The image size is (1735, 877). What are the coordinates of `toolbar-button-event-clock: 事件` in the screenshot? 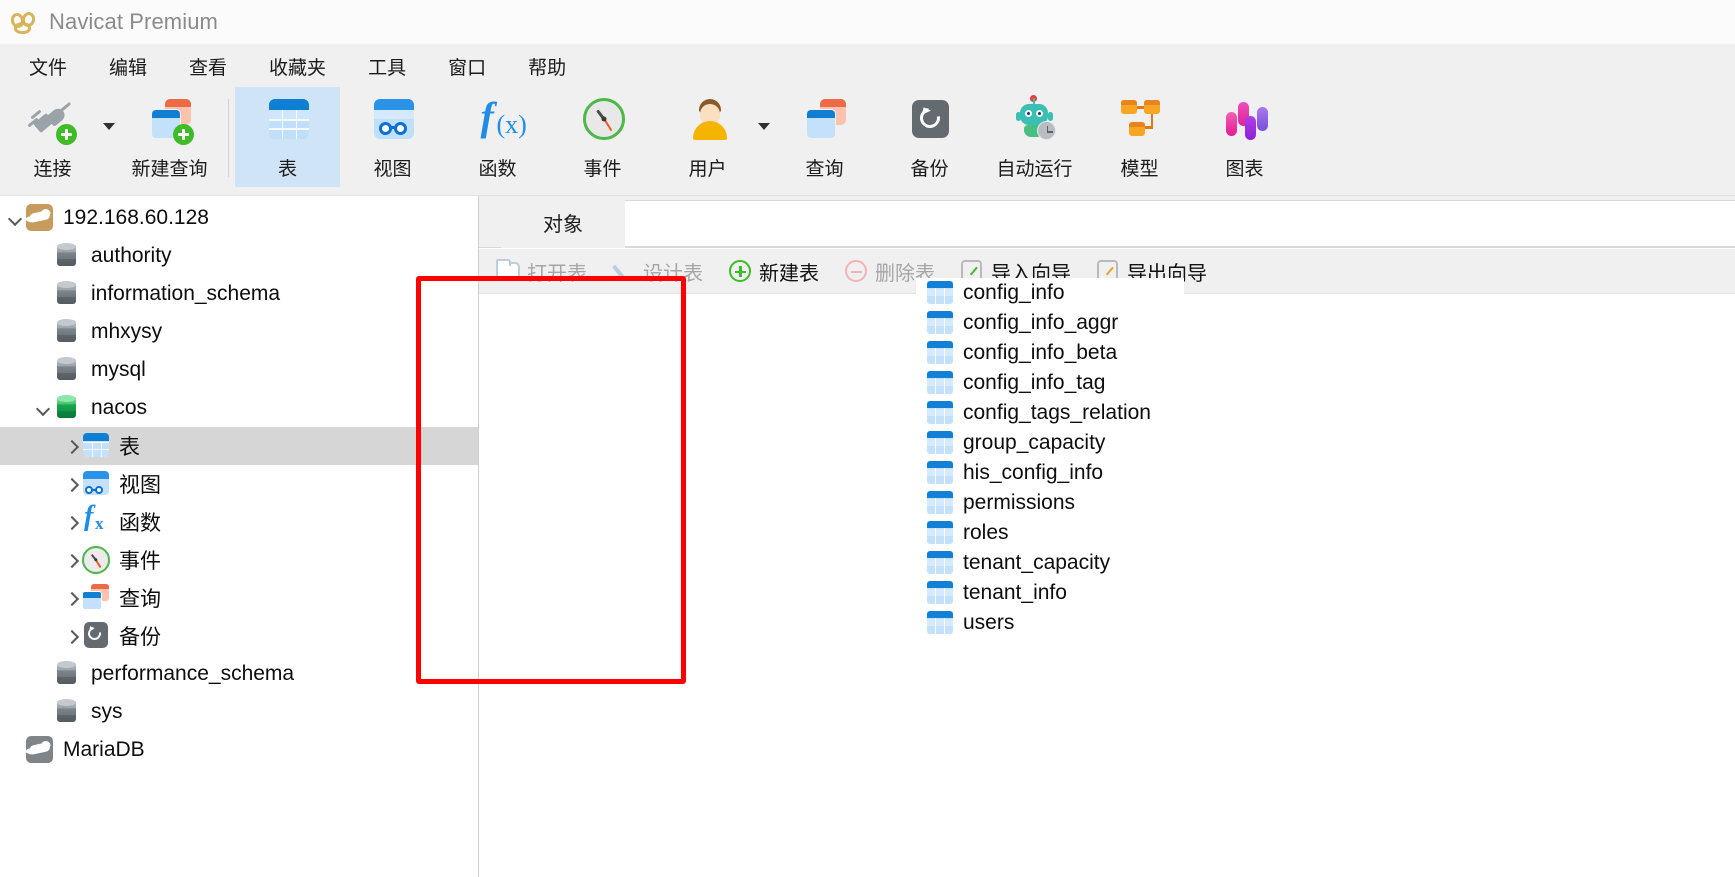 It's located at (602, 137).